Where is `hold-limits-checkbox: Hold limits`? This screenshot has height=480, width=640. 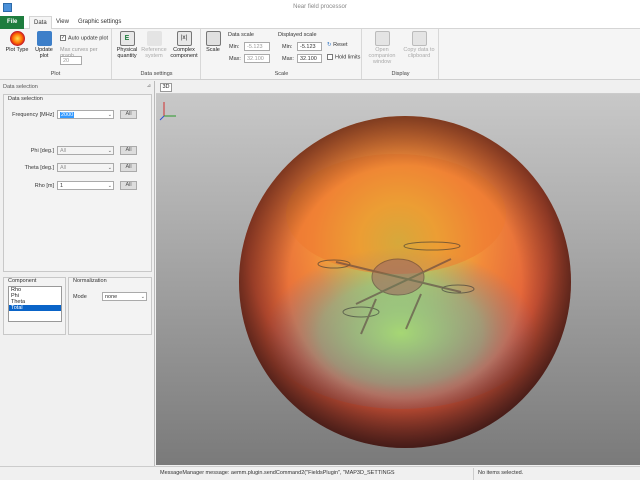 hold-limits-checkbox: Hold limits is located at coordinates (343, 57).